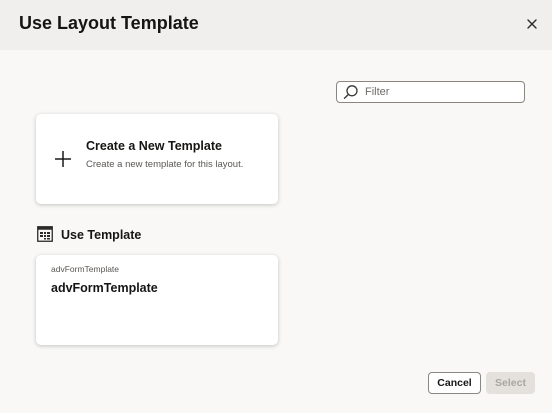 The width and height of the screenshot is (552, 413). What do you see at coordinates (510, 383) in the screenshot?
I see `select-button: Select` at bounding box center [510, 383].